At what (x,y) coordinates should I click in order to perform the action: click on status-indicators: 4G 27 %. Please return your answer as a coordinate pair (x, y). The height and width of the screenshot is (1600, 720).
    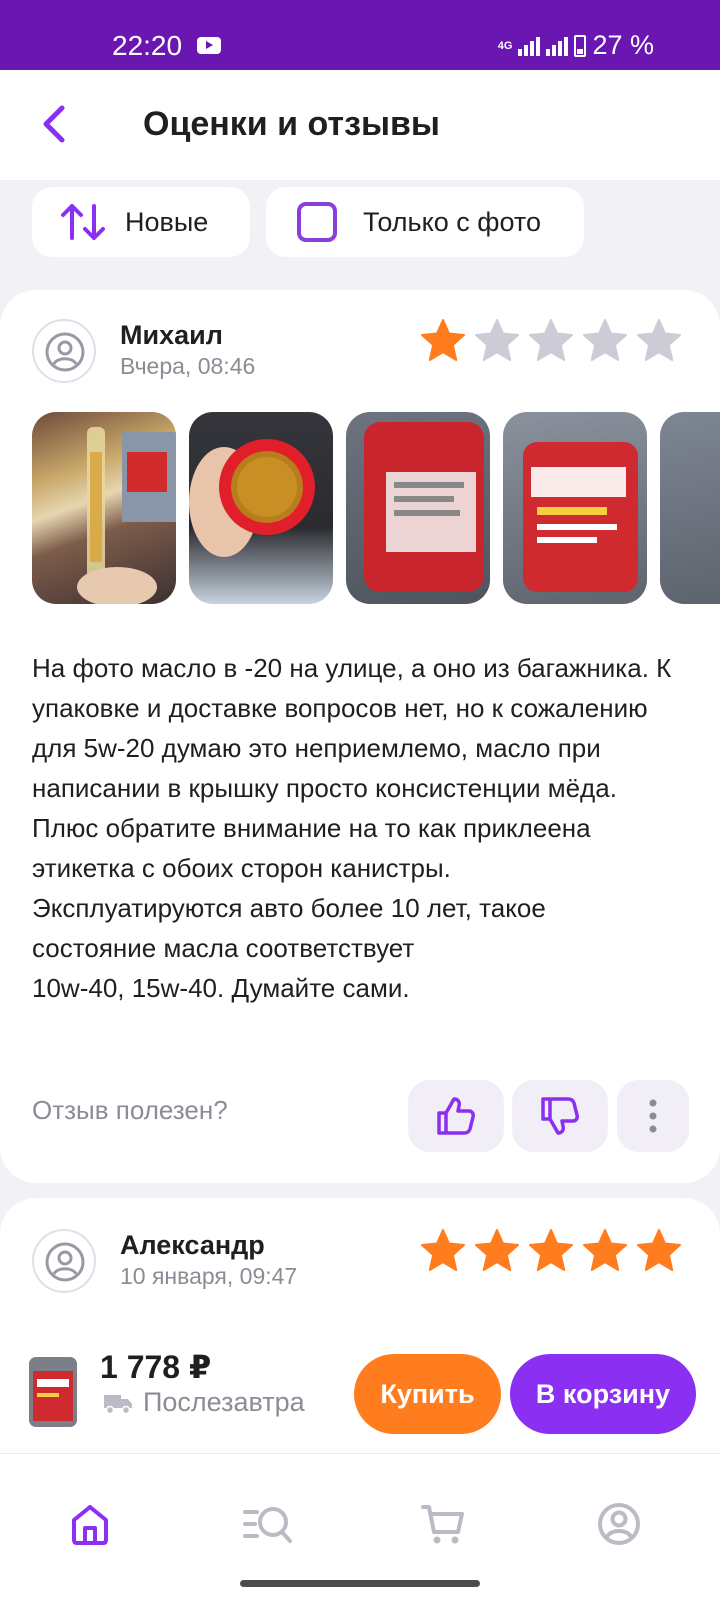
    Looking at the image, I should click on (576, 45).